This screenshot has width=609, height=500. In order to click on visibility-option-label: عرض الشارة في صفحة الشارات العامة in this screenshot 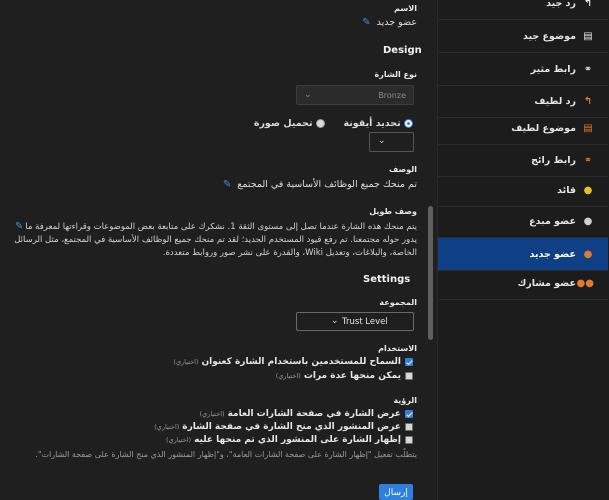, I will do `click(314, 414)`.